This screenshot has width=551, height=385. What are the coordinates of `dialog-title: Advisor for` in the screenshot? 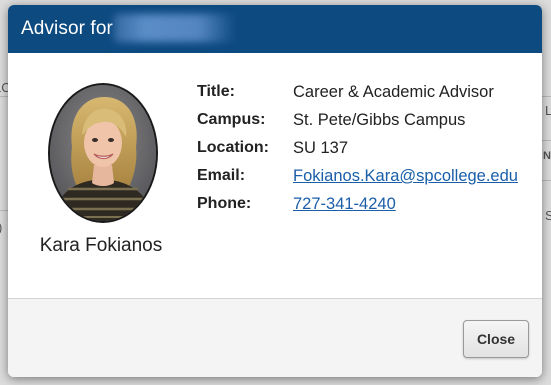 It's located at (67, 28).